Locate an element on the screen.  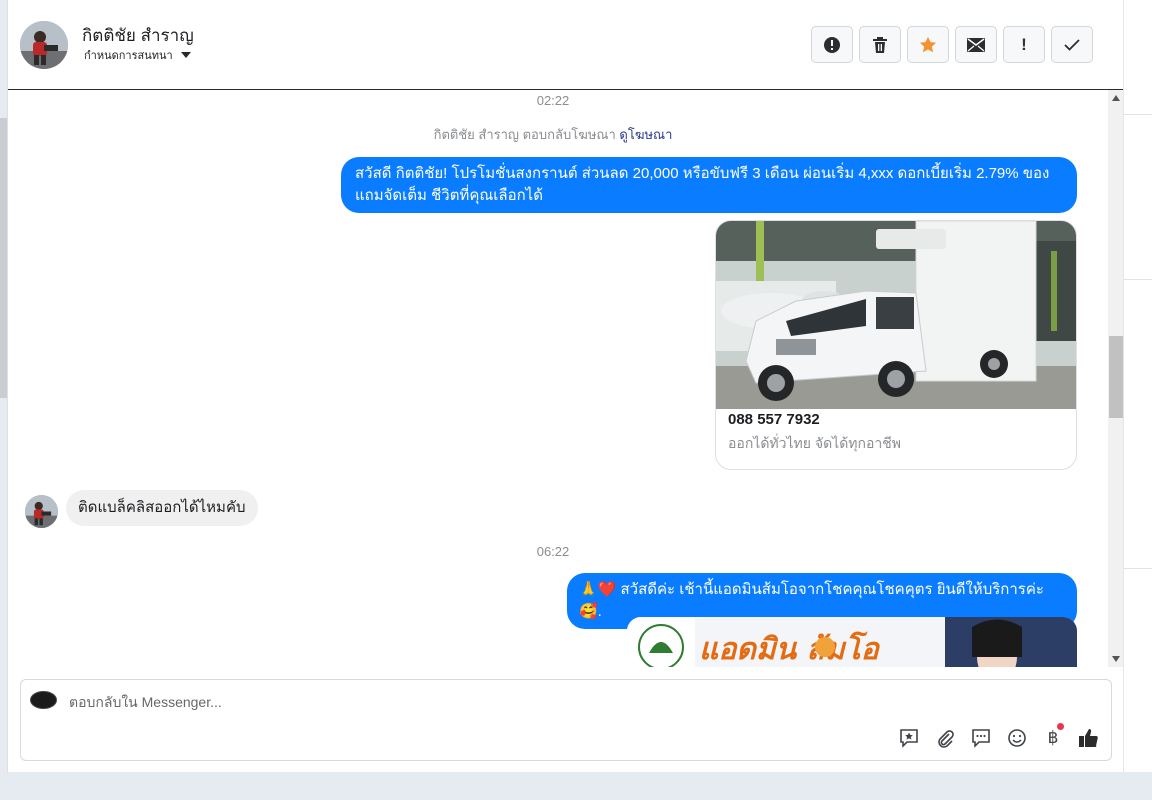
reply-composer: ฿ is located at coordinates (566, 720).